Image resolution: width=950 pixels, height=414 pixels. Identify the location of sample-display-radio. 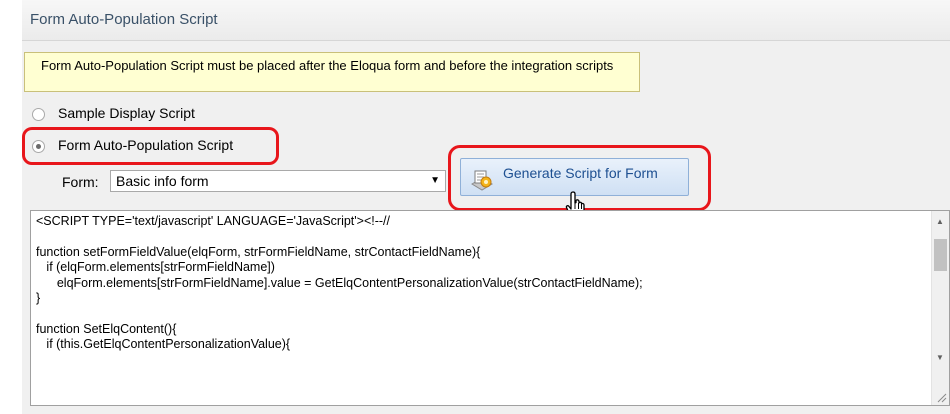
(38, 114).